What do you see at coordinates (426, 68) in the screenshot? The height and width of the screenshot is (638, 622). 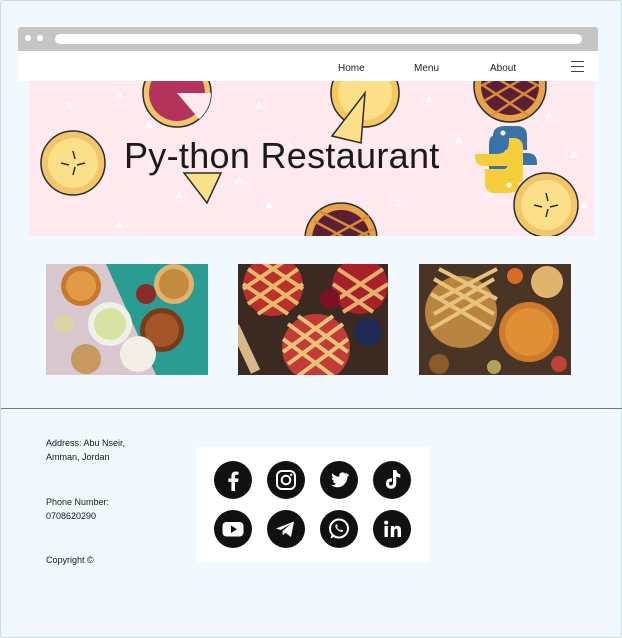 I see `nav-link-menu: Menu` at bounding box center [426, 68].